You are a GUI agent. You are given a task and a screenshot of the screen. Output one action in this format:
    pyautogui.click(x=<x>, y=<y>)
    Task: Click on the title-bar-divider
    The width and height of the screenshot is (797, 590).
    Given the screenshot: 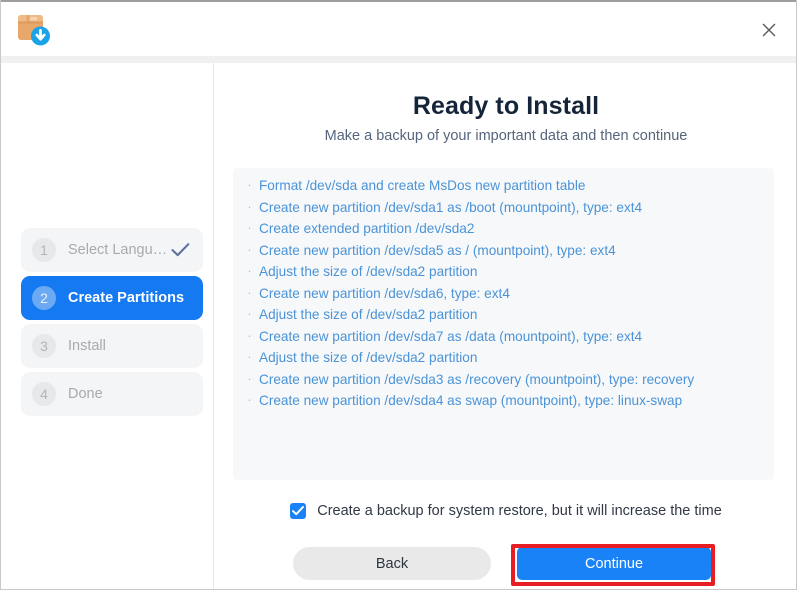 What is the action you would take?
    pyautogui.click(x=398, y=59)
    